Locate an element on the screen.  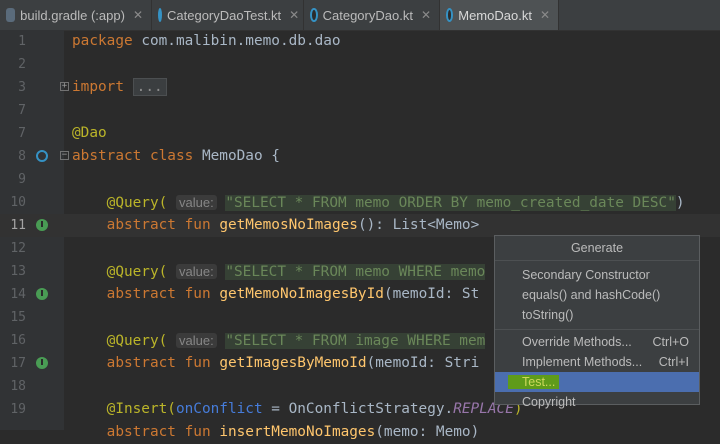
line-number: 16 is located at coordinates (18, 340).